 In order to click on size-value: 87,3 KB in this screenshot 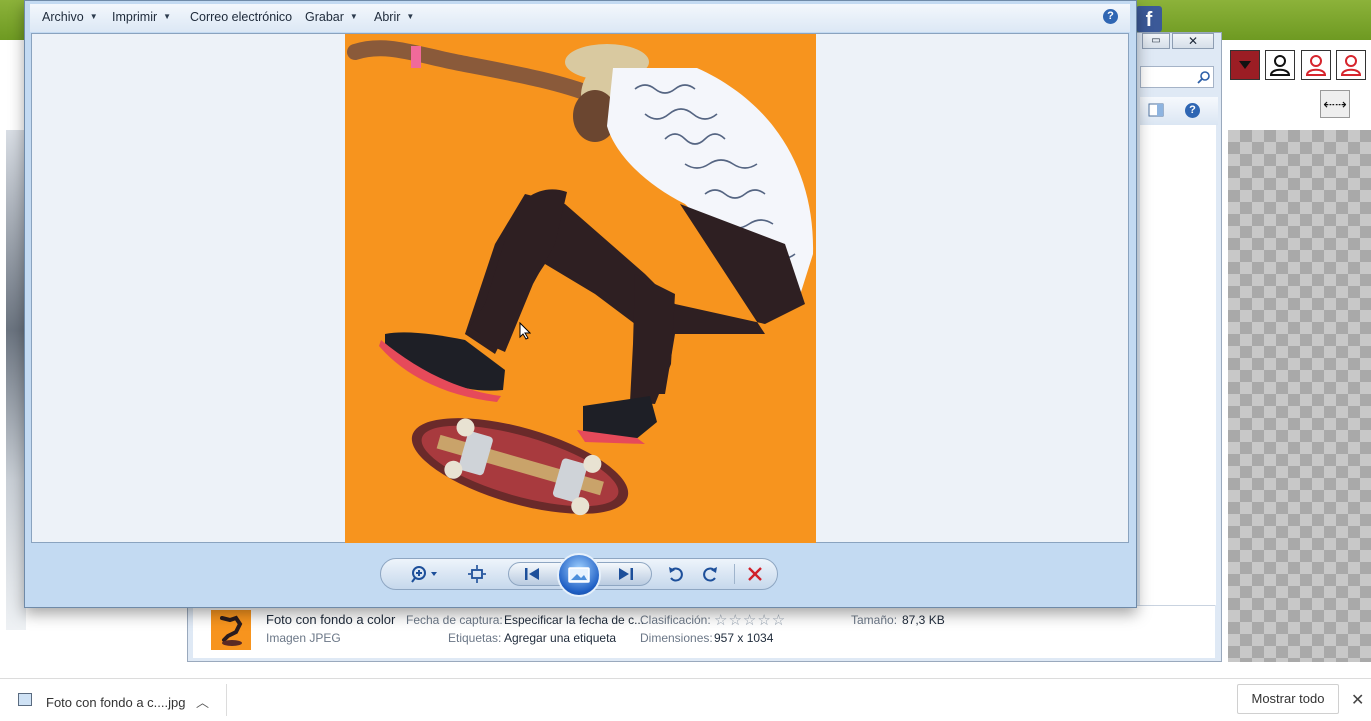, I will do `click(923, 620)`.